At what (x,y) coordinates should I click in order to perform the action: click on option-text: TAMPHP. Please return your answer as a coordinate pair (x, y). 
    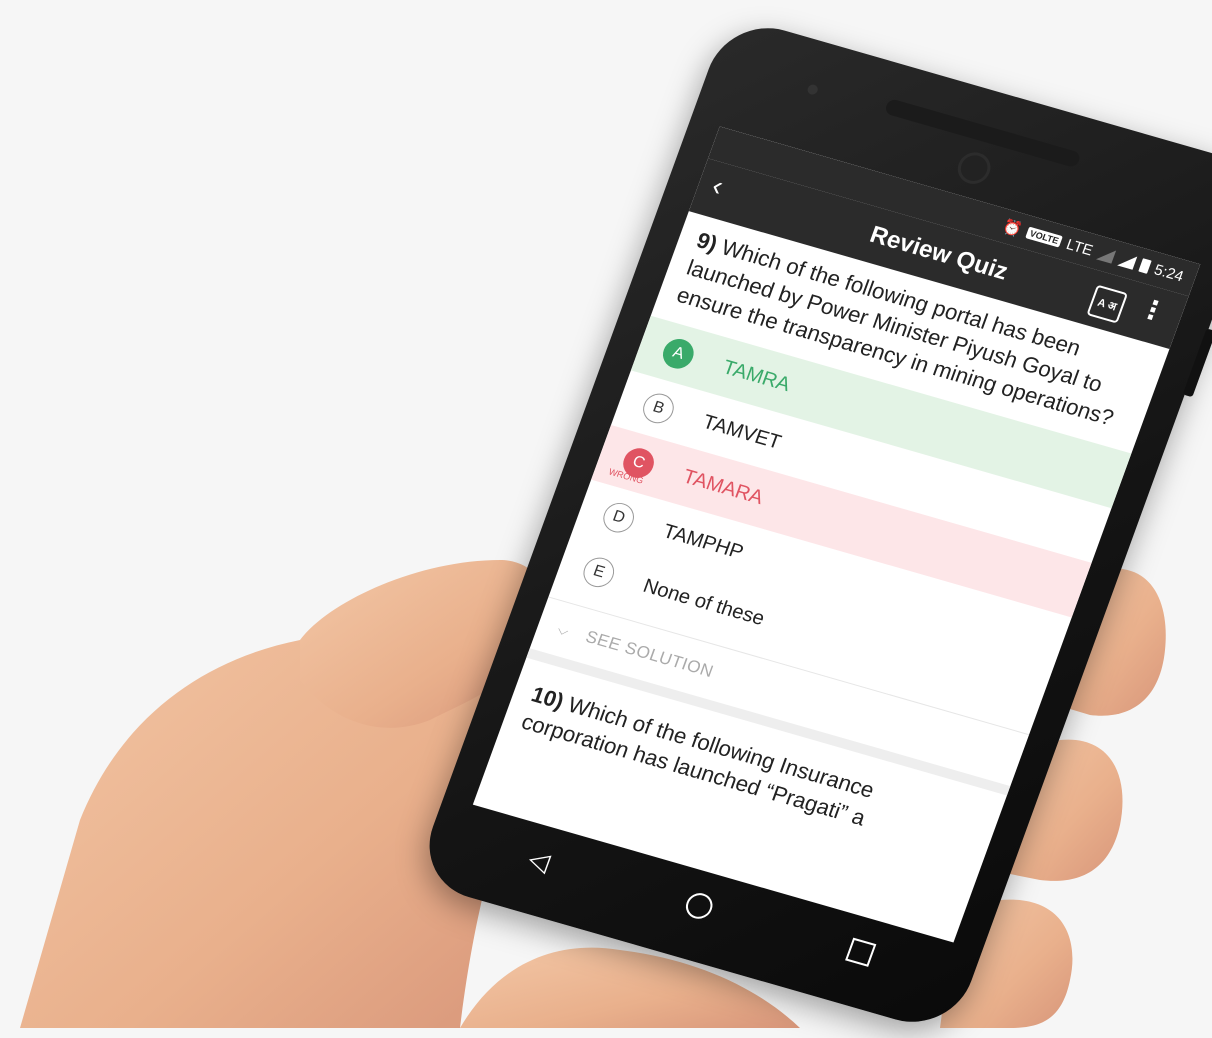
    Looking at the image, I should click on (703, 541).